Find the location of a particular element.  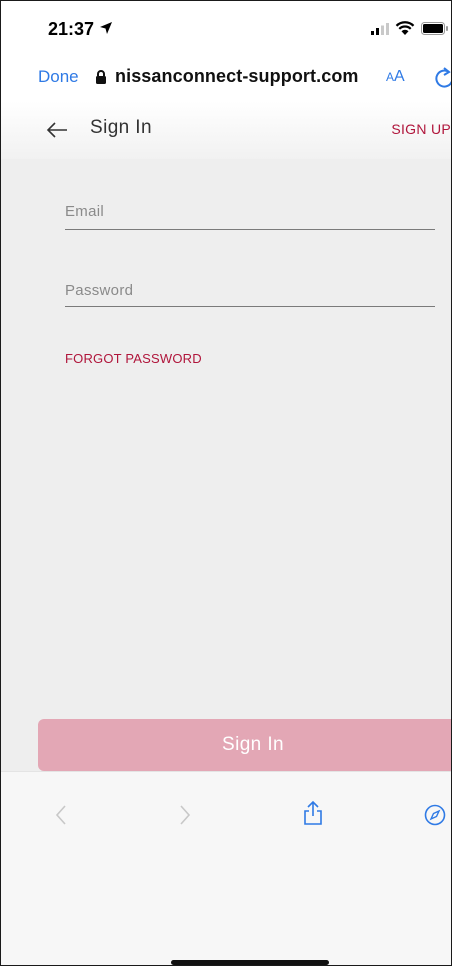

arrow-left-icon is located at coordinates (57, 130).